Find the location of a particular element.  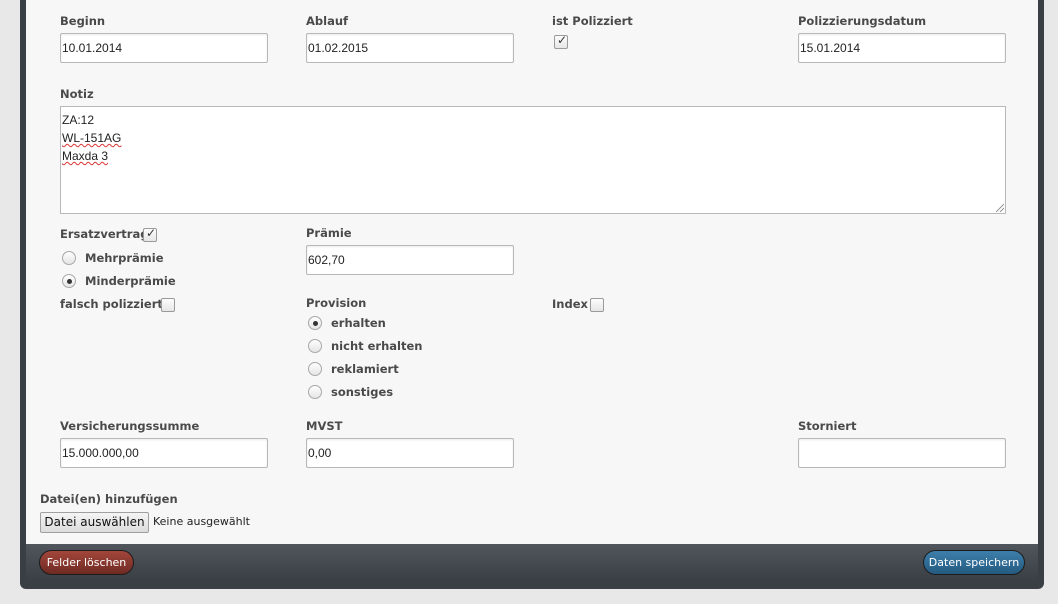

file-status-text: Keine ausgewählt is located at coordinates (201, 521).